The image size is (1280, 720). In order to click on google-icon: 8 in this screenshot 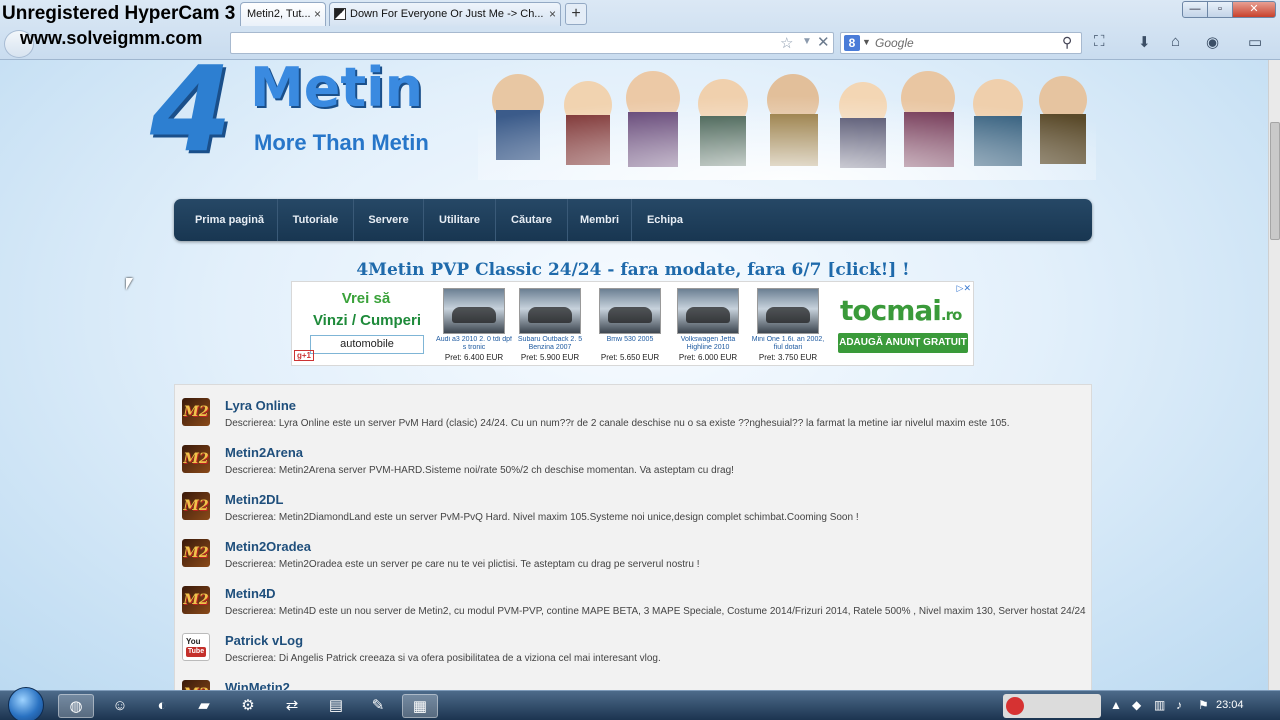, I will do `click(852, 43)`.